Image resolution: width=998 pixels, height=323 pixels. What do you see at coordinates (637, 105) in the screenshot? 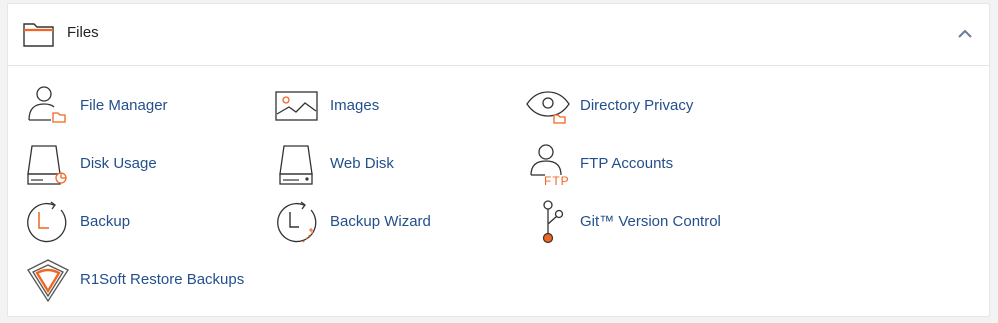
I see `item-label: Directory Privacy` at bounding box center [637, 105].